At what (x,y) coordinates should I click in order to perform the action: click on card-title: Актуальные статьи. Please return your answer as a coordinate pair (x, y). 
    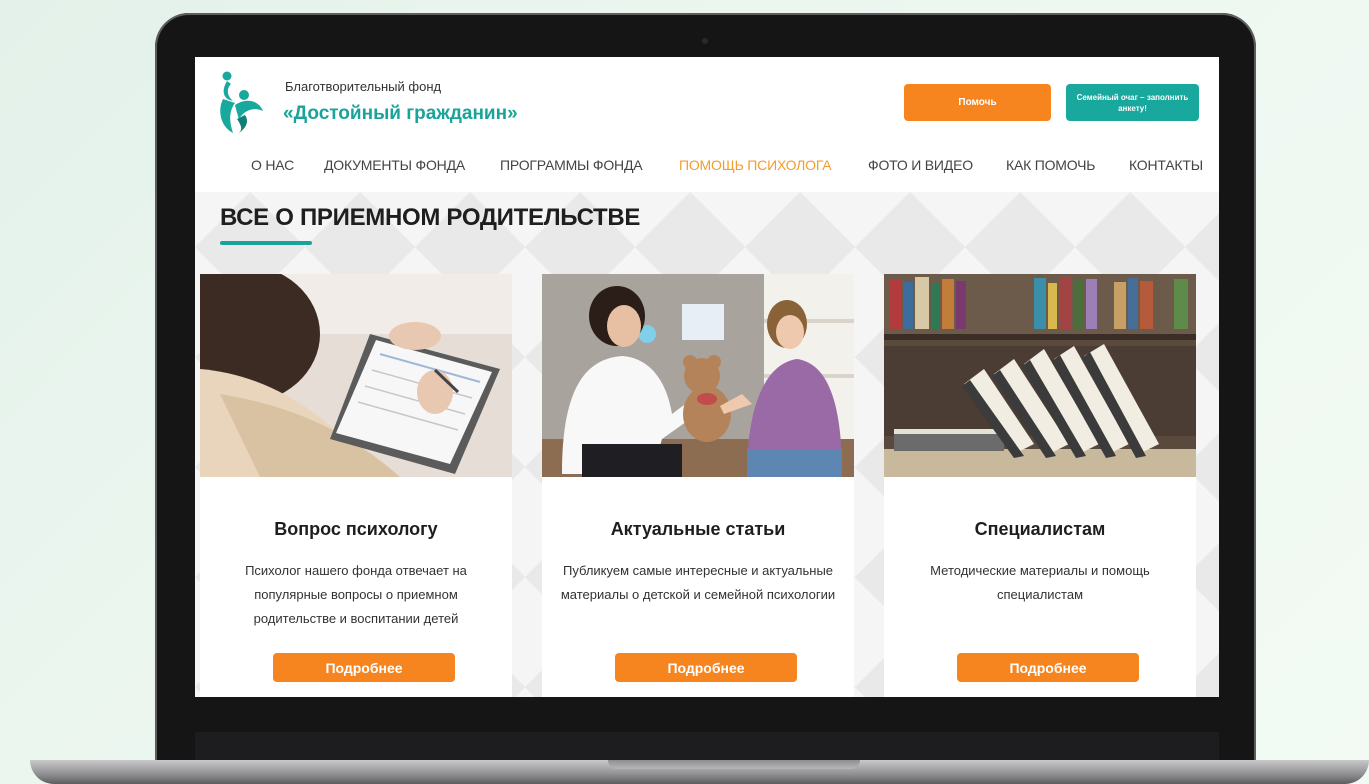
    Looking at the image, I should click on (698, 529).